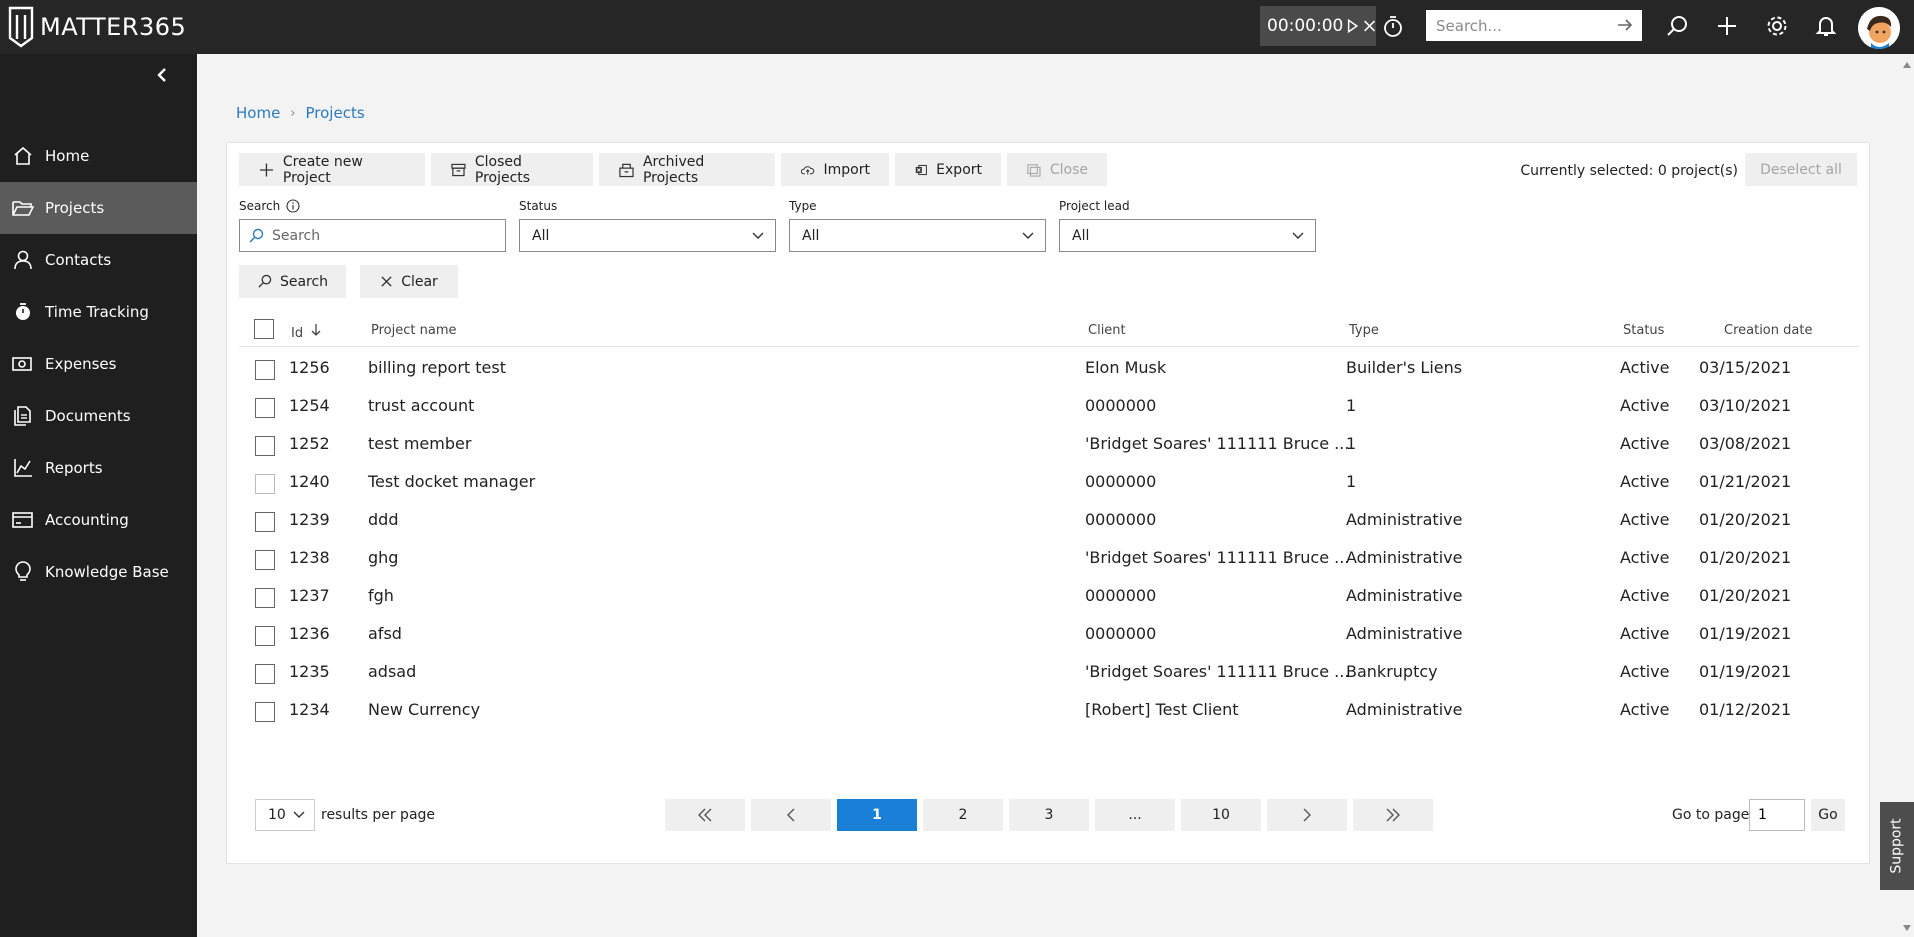 The width and height of the screenshot is (1914, 937). Describe the element at coordinates (512, 169) in the screenshot. I see `closed-projects-button: Closed Projects` at that location.